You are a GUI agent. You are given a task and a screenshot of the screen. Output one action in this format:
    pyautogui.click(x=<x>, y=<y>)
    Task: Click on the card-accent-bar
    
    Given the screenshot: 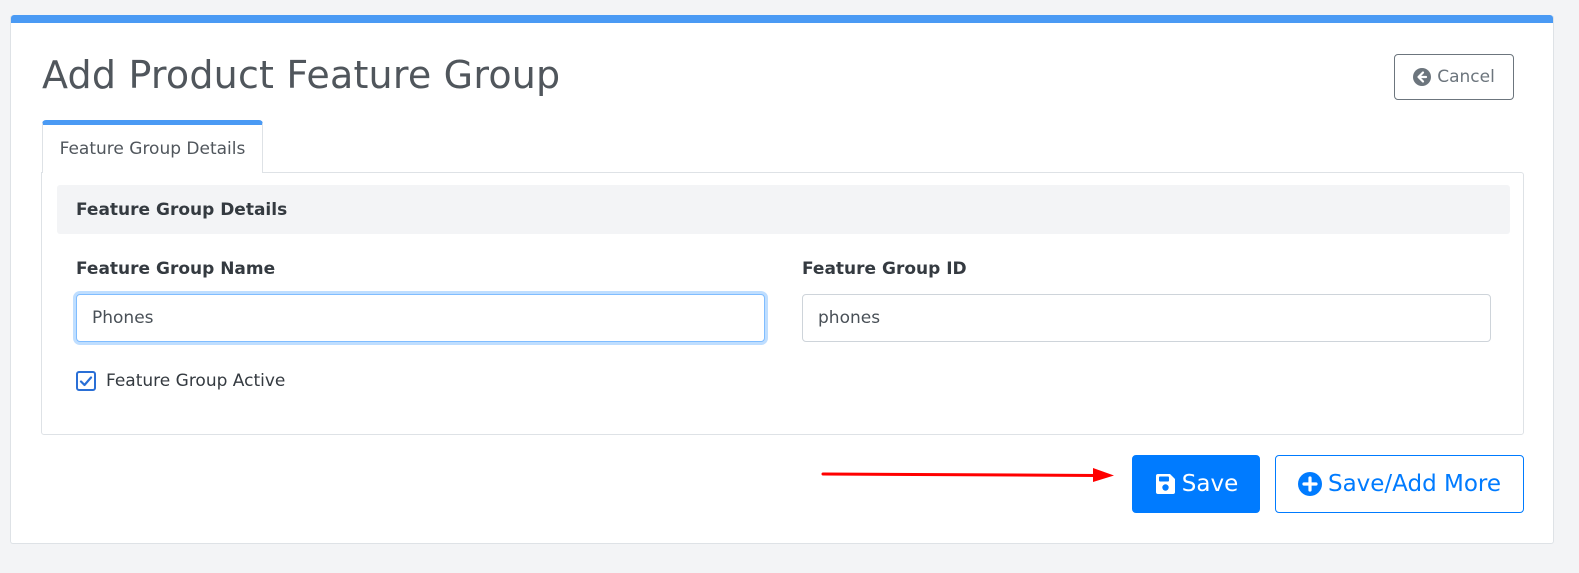 What is the action you would take?
    pyautogui.click(x=782, y=19)
    